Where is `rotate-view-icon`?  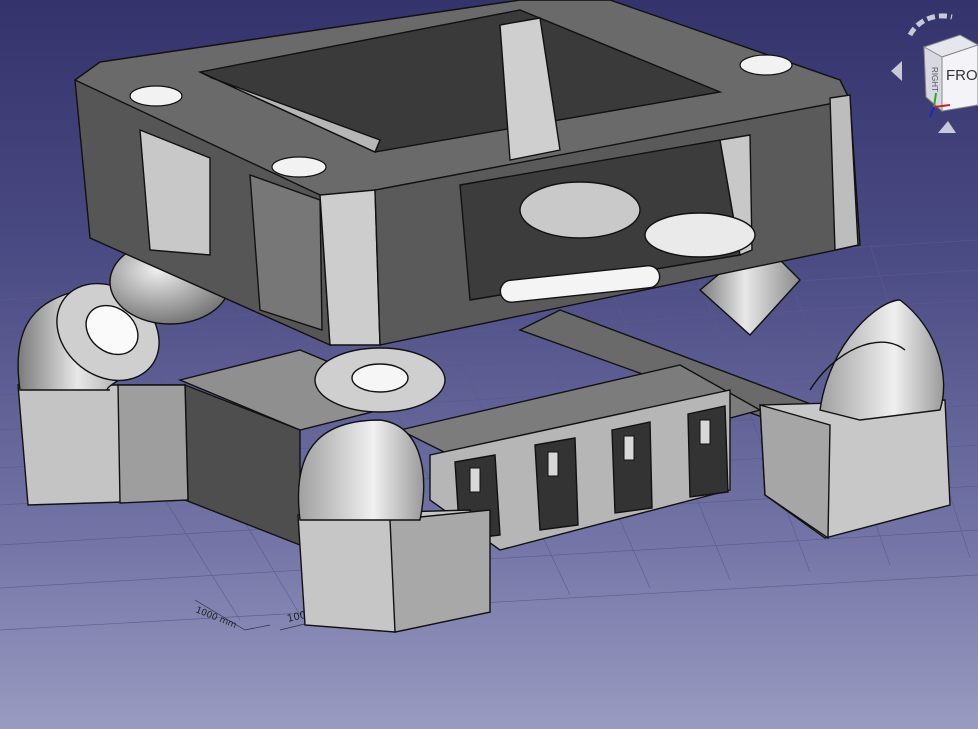
rotate-view-icon is located at coordinates (930, 25).